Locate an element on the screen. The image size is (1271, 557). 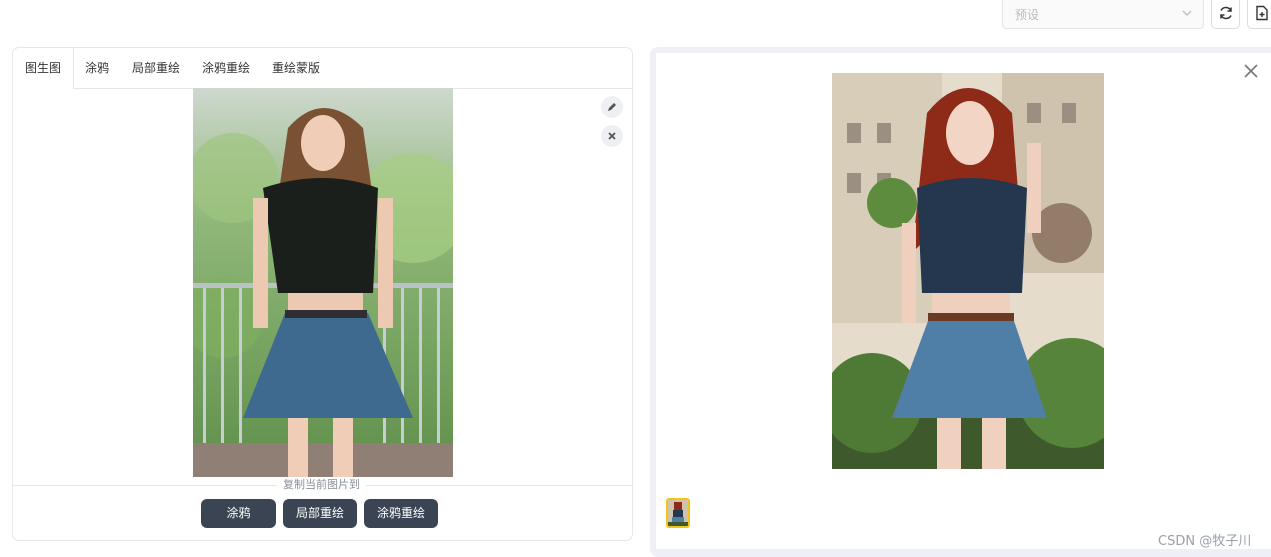
tab-inpaint: 局部重绘 is located at coordinates (156, 68).